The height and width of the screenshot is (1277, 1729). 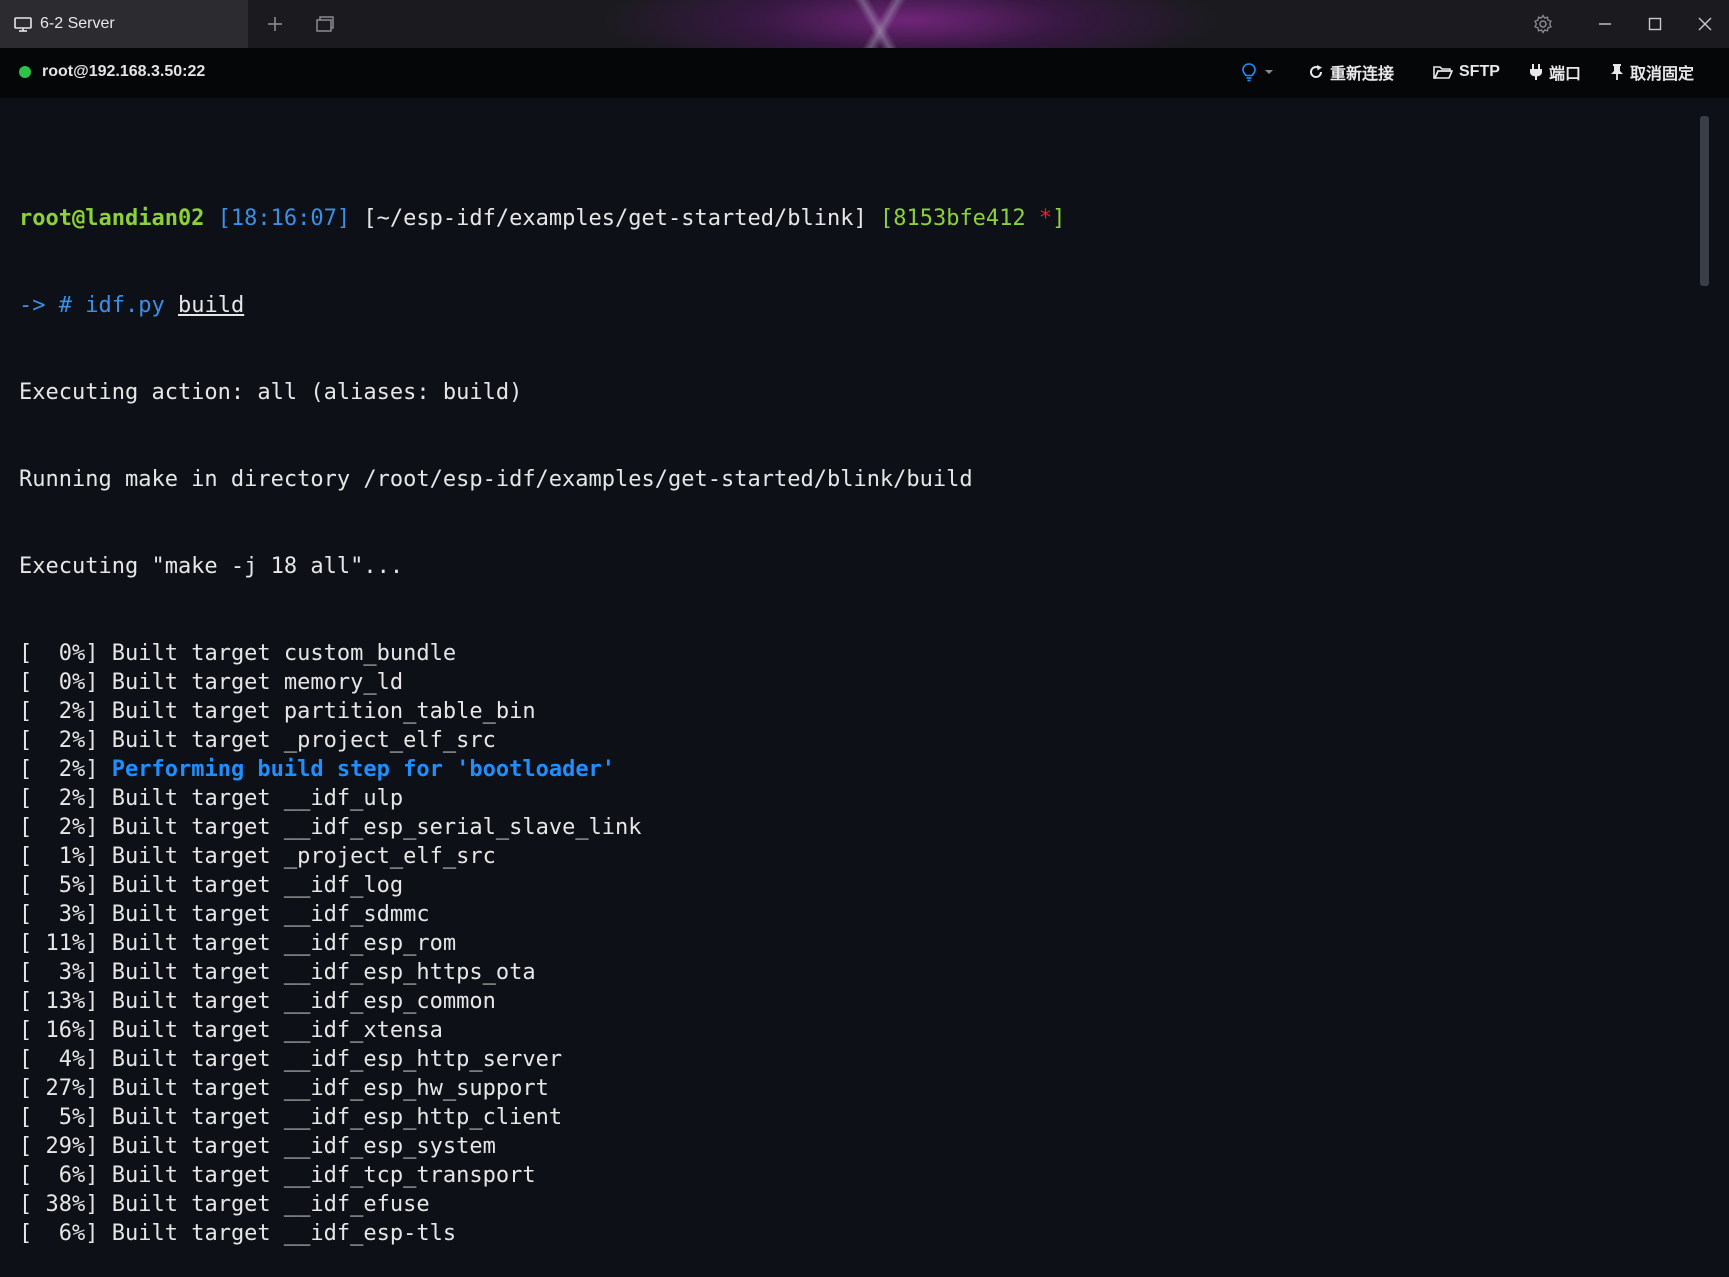 I want to click on tab-session: 6-2 Server, so click(x=124, y=24).